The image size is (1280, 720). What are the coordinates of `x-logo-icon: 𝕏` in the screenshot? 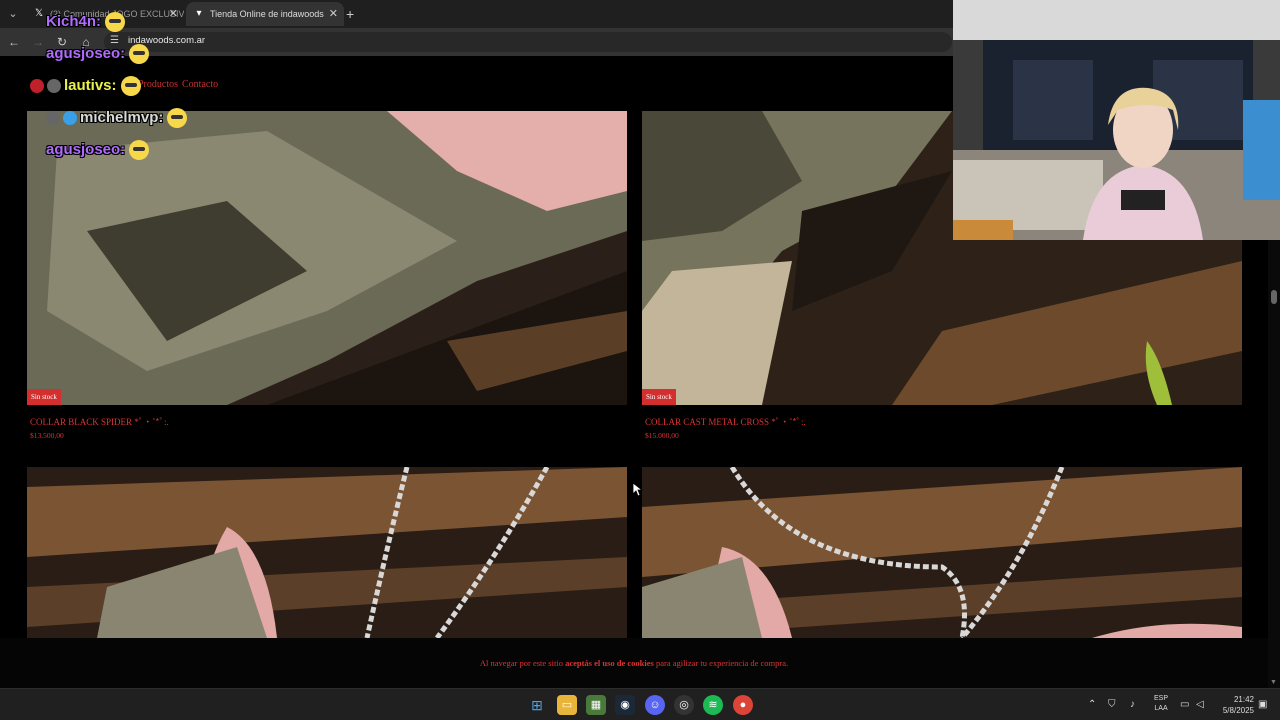 It's located at (39, 13).